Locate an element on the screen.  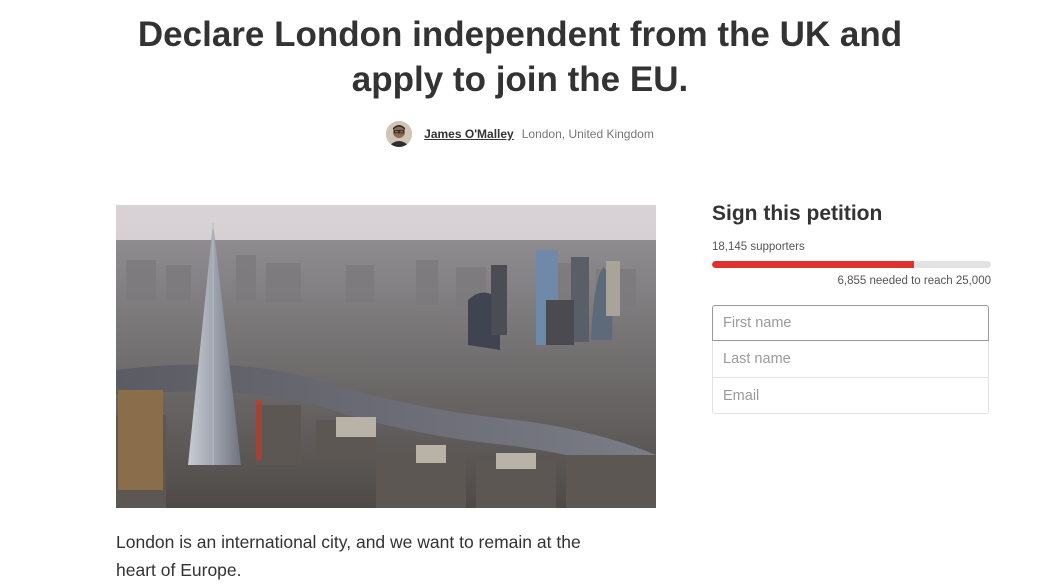
sign-heading: Sign this petition is located at coordinates (797, 213).